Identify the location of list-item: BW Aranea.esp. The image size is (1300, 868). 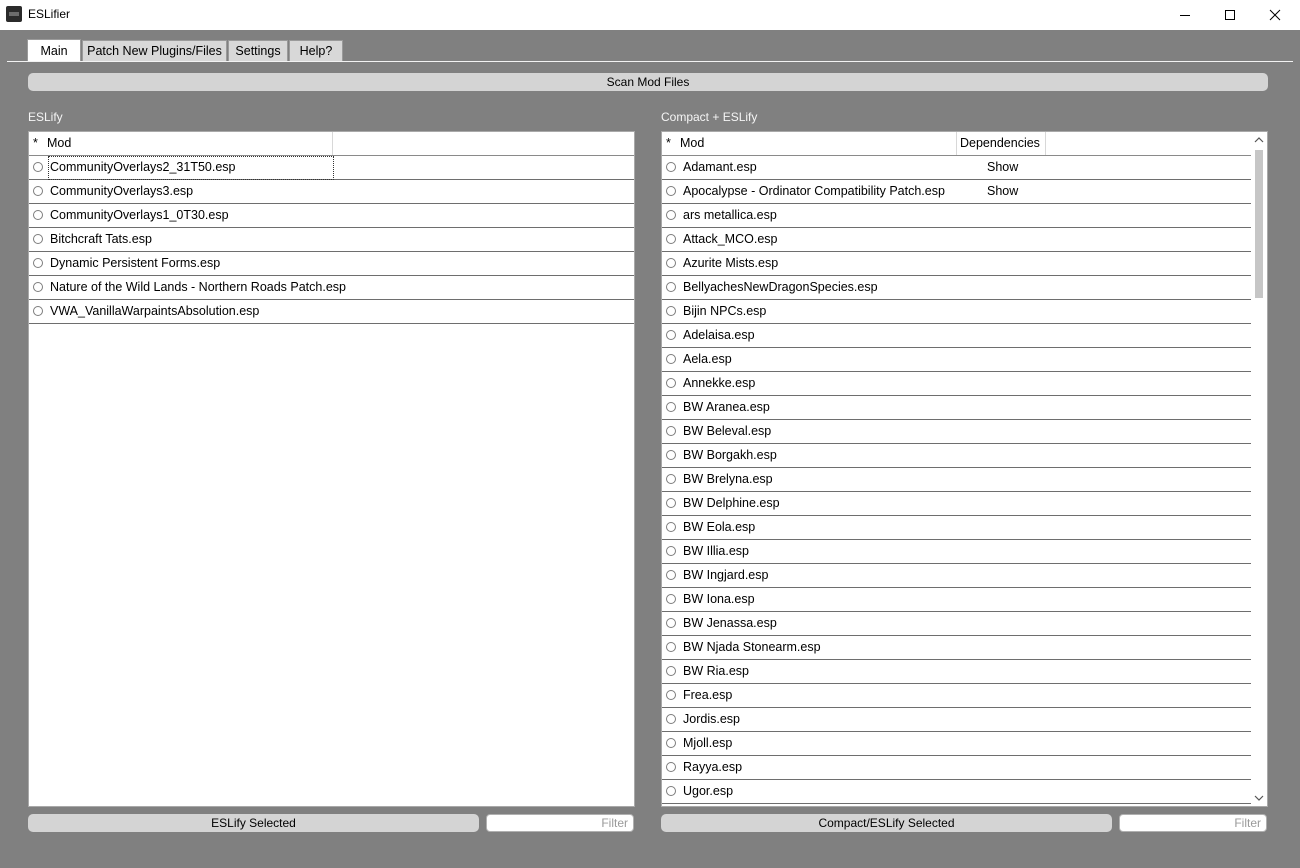
(956, 408).